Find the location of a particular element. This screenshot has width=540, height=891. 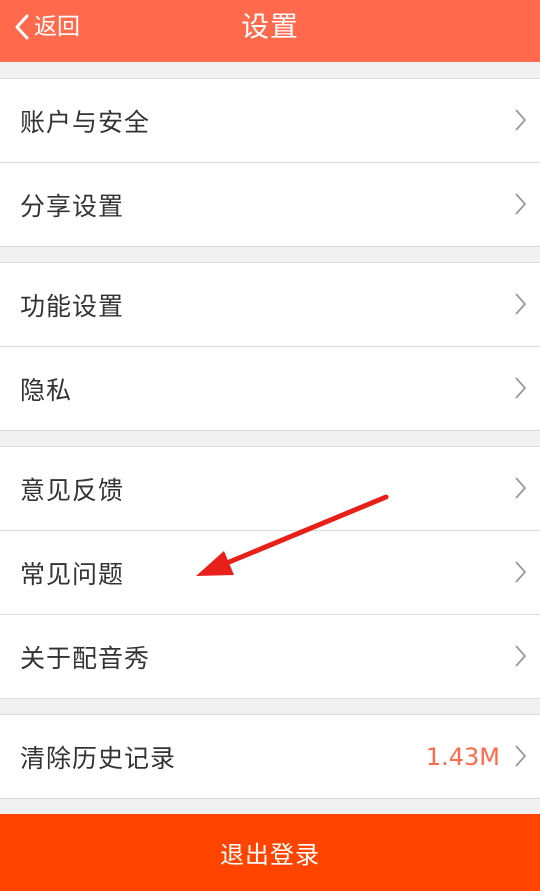

settings-item-label: 隐私 is located at coordinates (46, 390).